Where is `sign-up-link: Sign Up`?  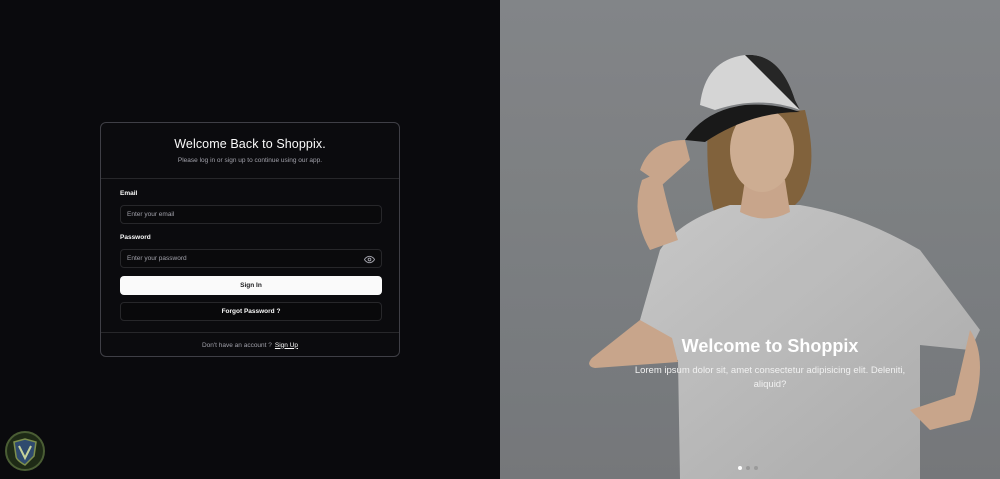 sign-up-link: Sign Up is located at coordinates (286, 345).